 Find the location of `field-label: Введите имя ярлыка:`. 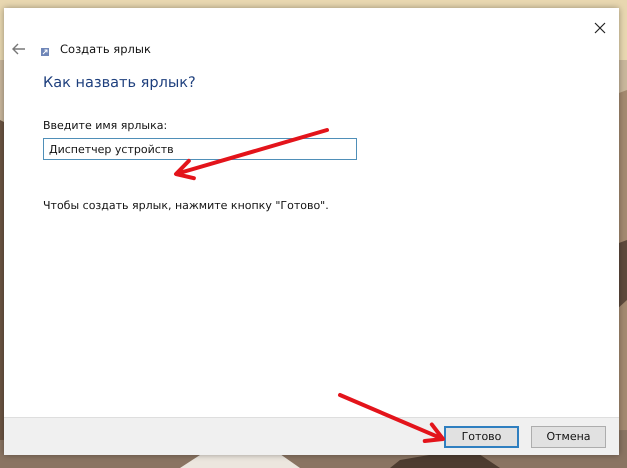

field-label: Введите имя ярлыка: is located at coordinates (105, 125).